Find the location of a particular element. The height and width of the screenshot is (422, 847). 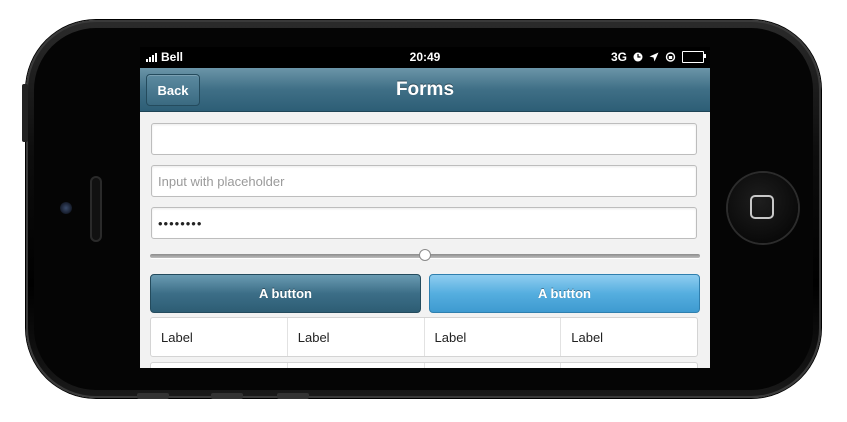

password-mask: •••••••• is located at coordinates (180, 223).